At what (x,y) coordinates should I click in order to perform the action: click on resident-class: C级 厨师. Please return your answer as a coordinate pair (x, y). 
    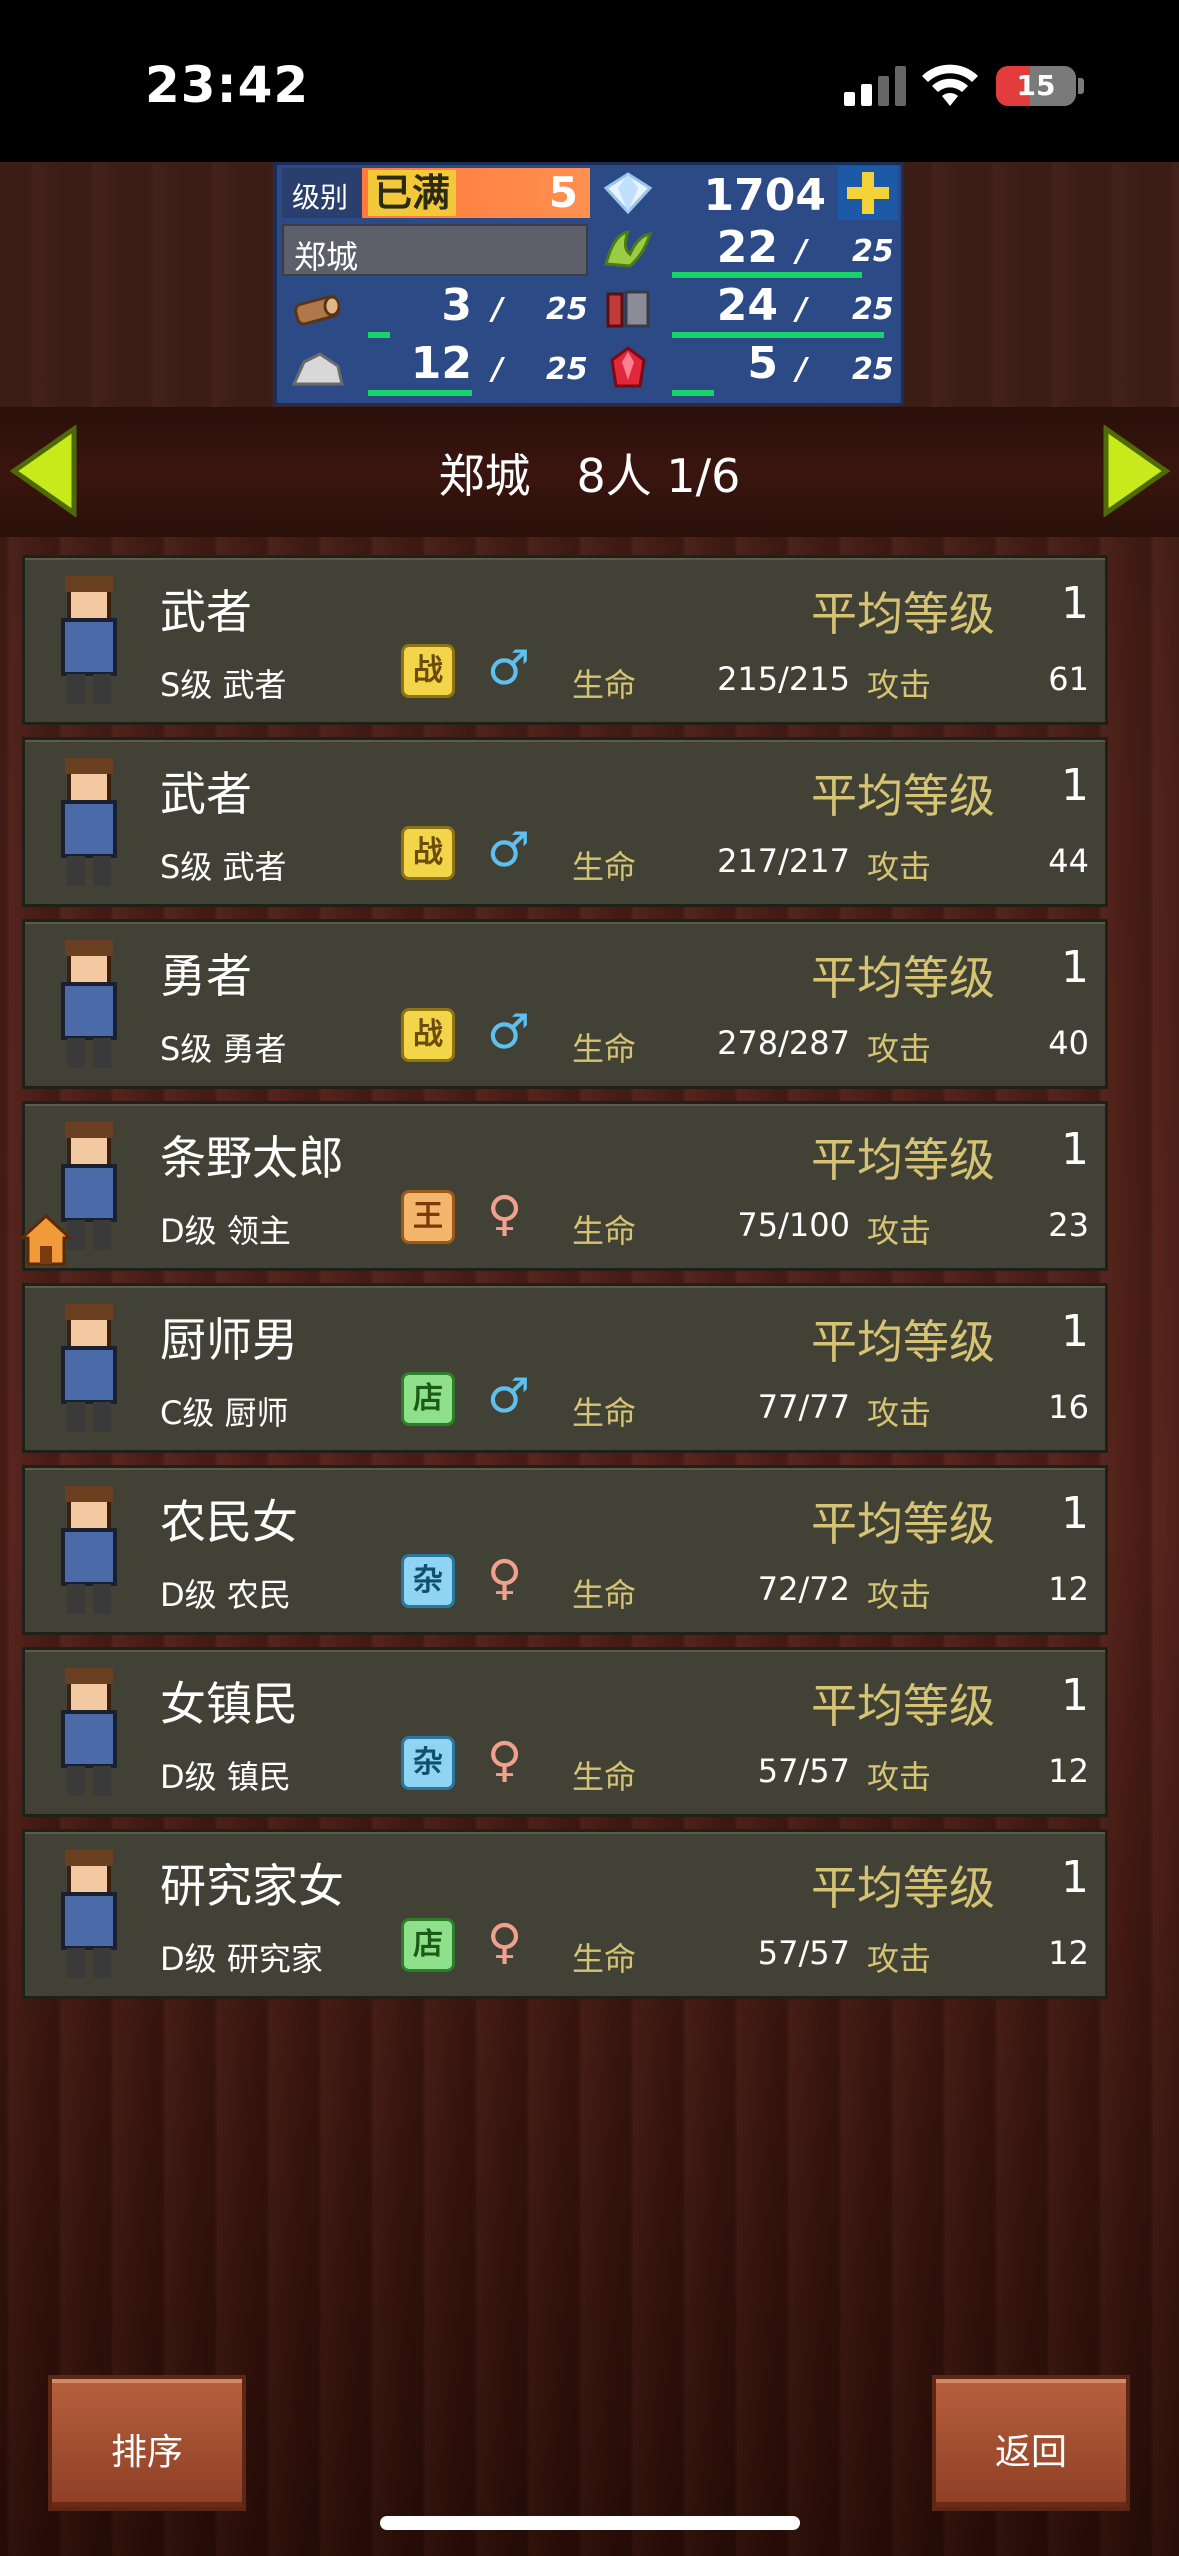
    Looking at the image, I should click on (224, 1413).